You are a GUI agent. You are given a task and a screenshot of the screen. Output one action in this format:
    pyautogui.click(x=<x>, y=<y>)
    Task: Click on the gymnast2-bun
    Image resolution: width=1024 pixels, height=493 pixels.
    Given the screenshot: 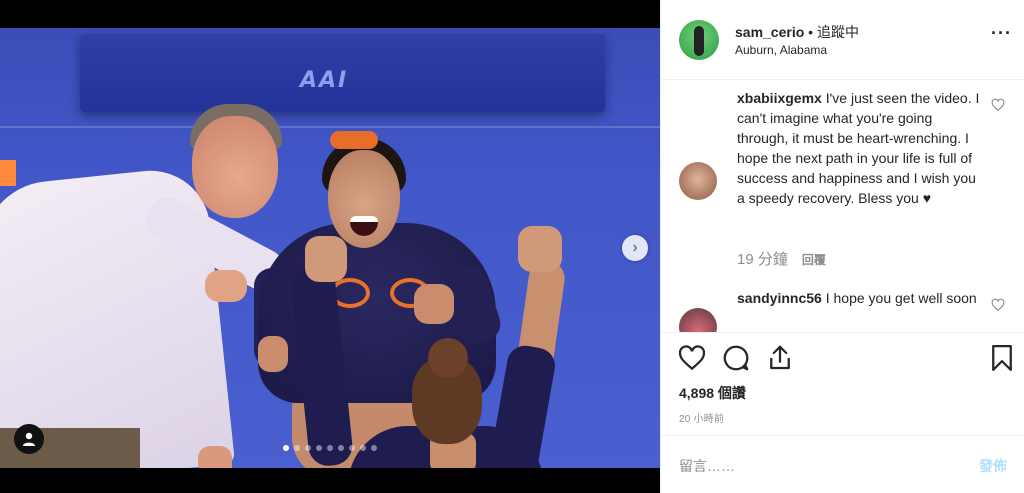 What is the action you would take?
    pyautogui.click(x=448, y=358)
    